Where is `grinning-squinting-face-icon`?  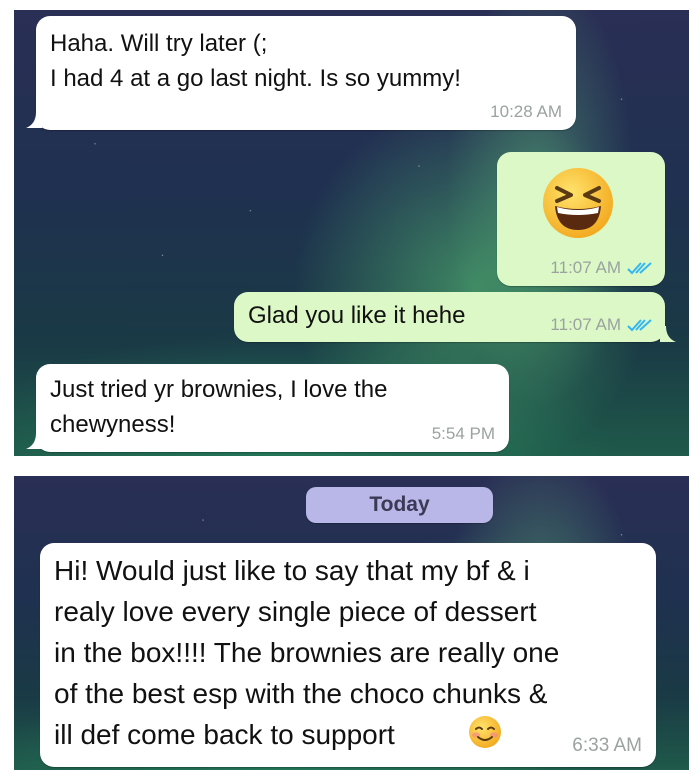 grinning-squinting-face-icon is located at coordinates (578, 203).